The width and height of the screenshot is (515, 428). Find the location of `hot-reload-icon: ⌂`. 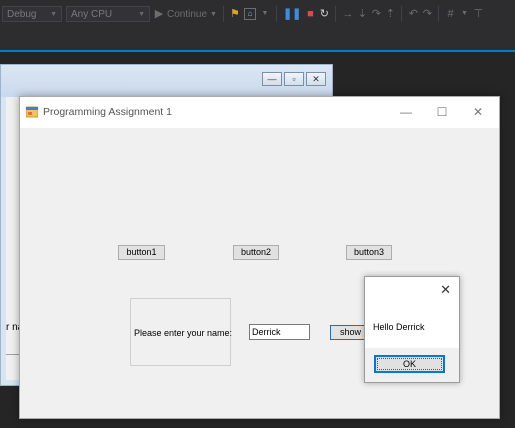

hot-reload-icon: ⌂ is located at coordinates (249, 14).